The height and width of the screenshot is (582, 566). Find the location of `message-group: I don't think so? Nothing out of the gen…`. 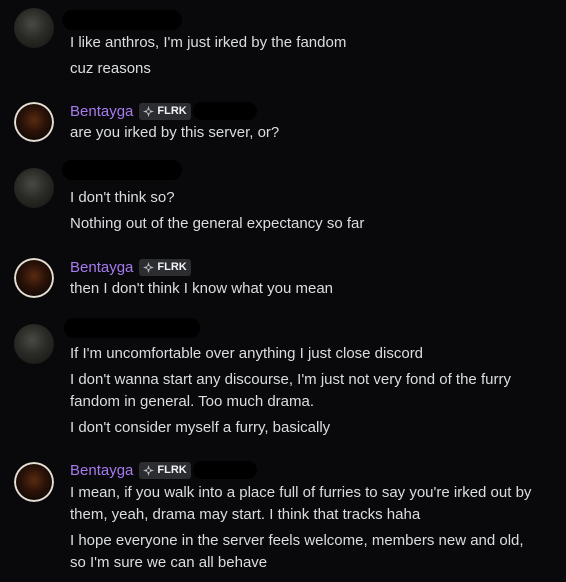

message-group: I don't think so? Nothing out of the gen… is located at coordinates (283, 200).